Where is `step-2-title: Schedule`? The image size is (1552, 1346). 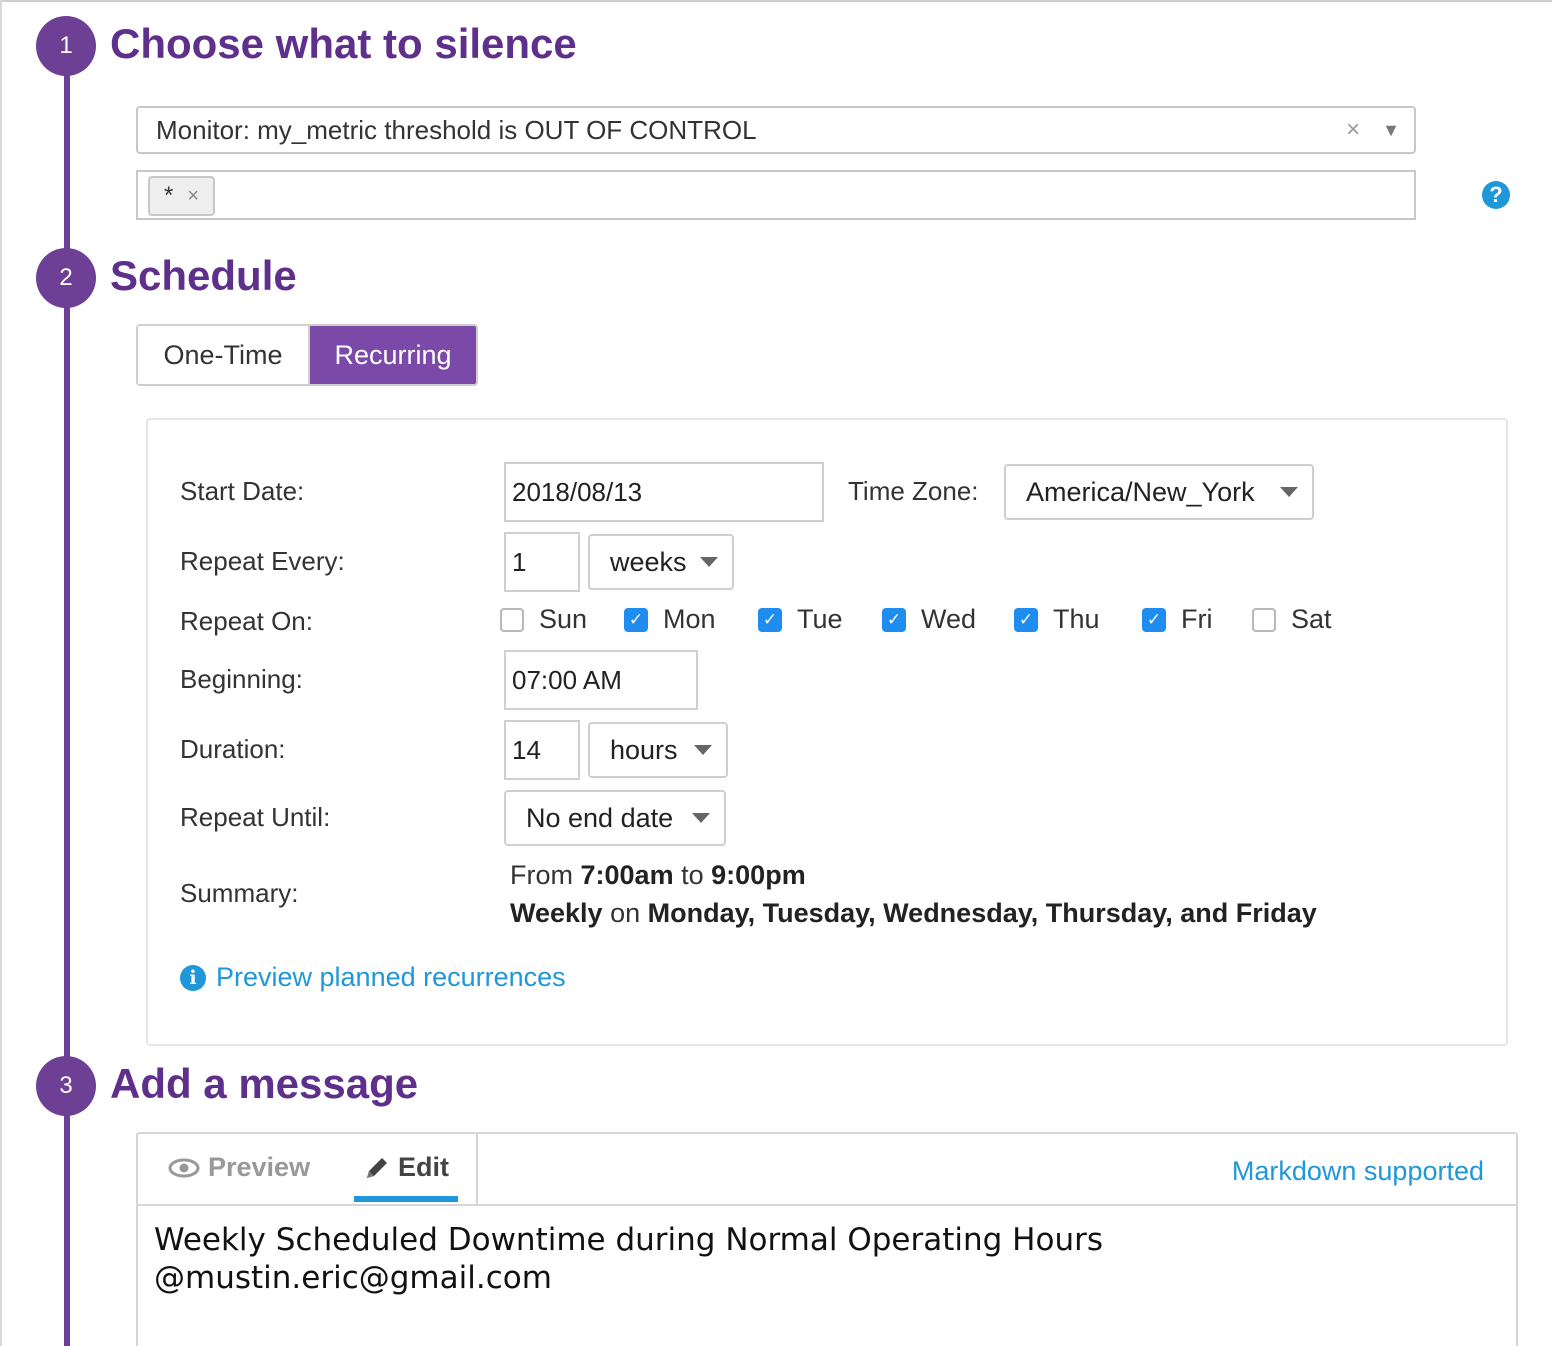 step-2-title: Schedule is located at coordinates (203, 275).